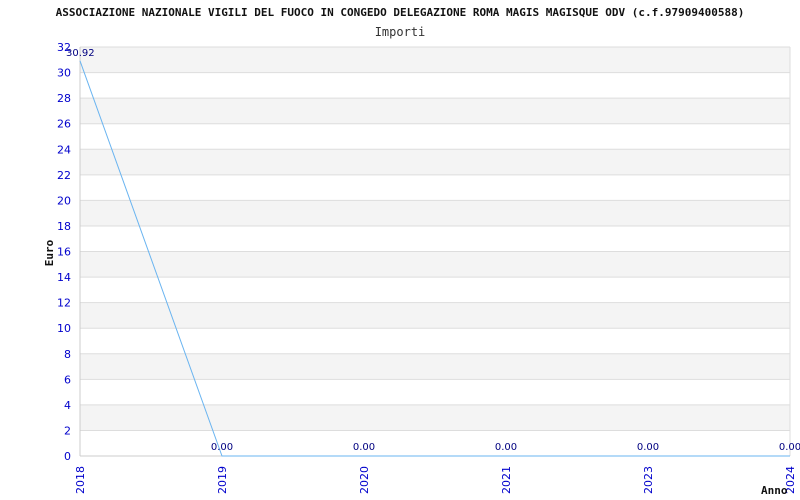 Image resolution: width=800 pixels, height=500 pixels. What do you see at coordinates (774, 490) in the screenshot?
I see `x-axis-title: Anno` at bounding box center [774, 490].